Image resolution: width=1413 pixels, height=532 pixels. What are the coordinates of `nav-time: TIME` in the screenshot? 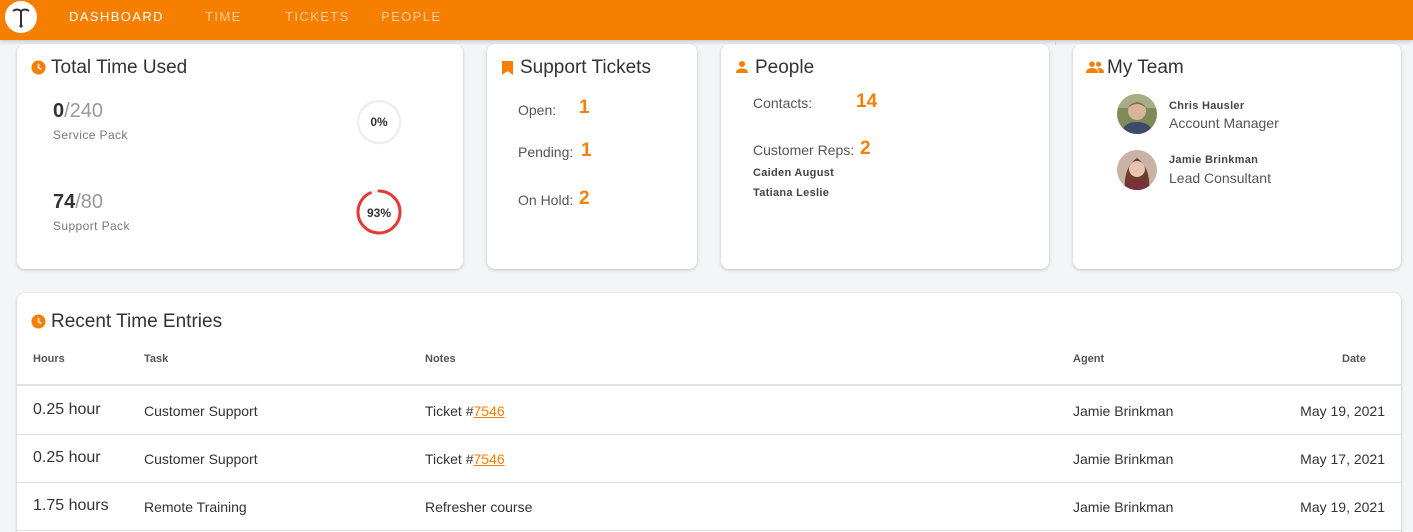 It's located at (223, 17).